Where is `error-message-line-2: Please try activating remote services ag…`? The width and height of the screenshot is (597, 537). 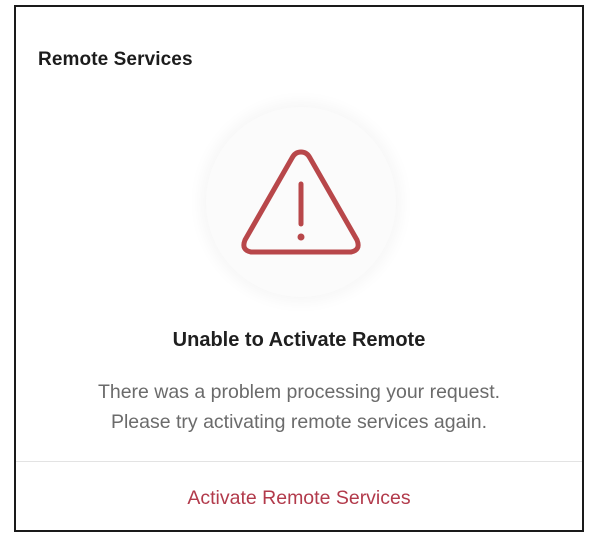 error-message-line-2: Please try activating remote services ag… is located at coordinates (299, 422).